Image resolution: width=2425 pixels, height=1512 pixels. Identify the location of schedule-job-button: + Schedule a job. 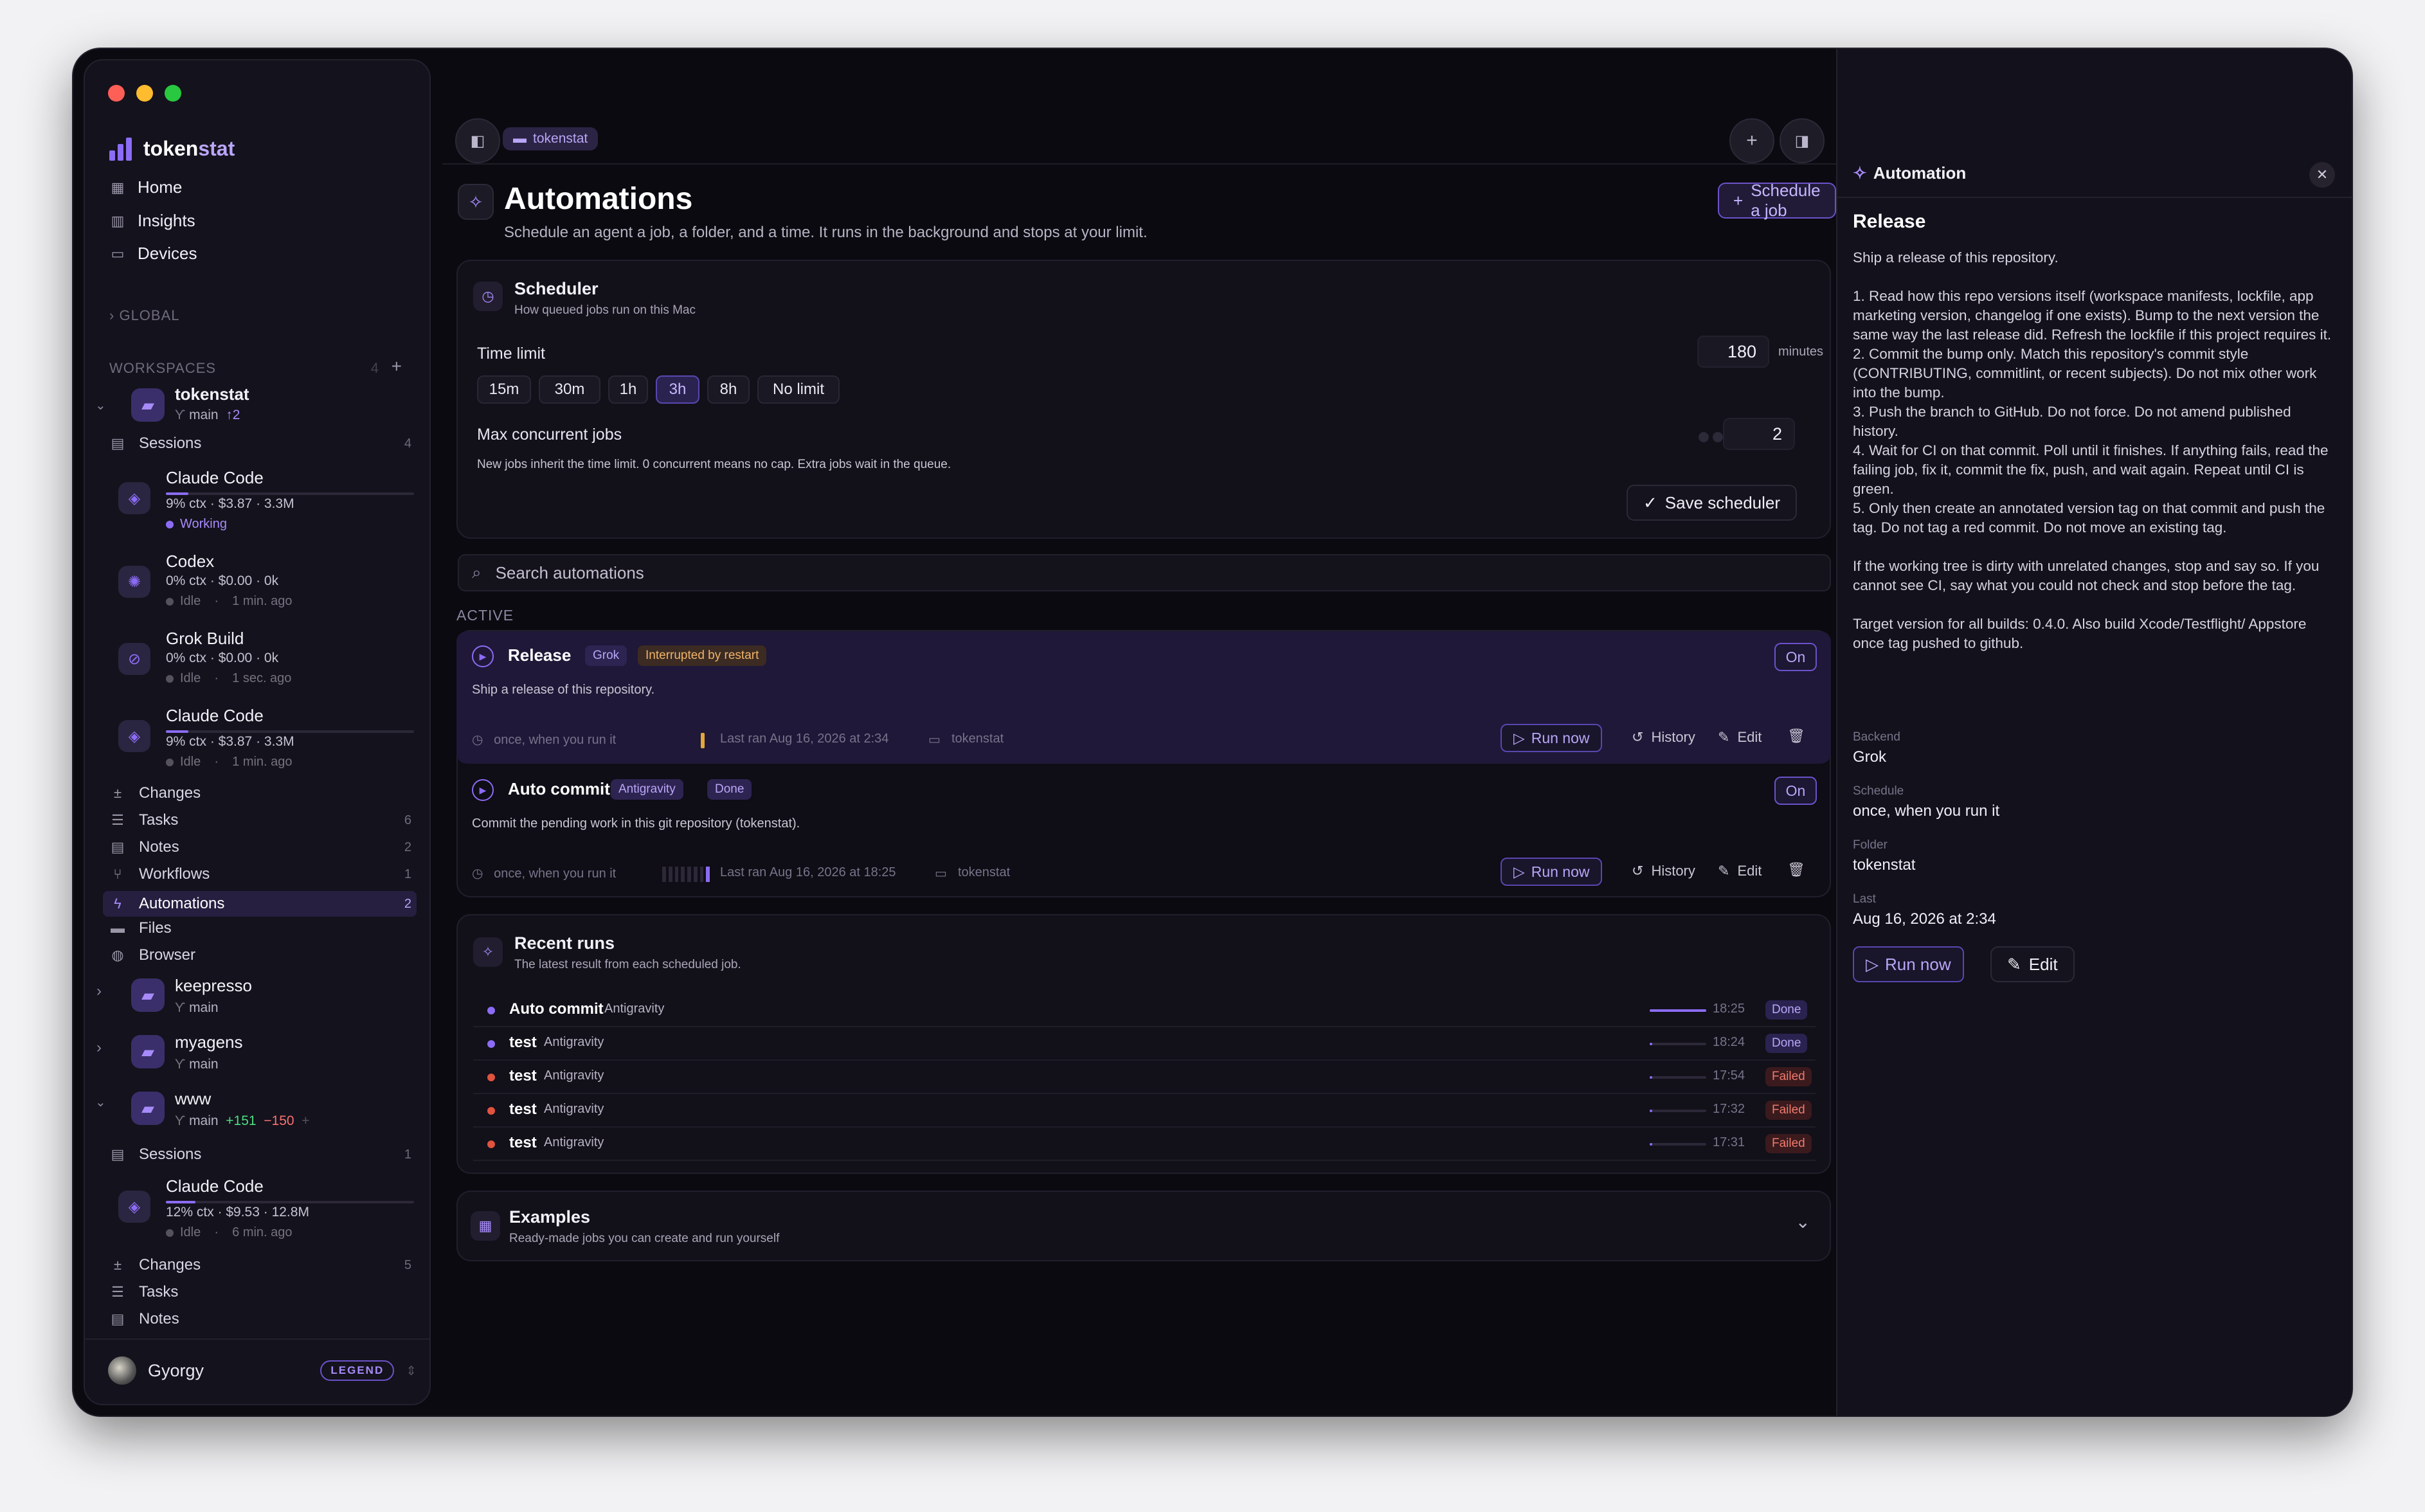
(1777, 201).